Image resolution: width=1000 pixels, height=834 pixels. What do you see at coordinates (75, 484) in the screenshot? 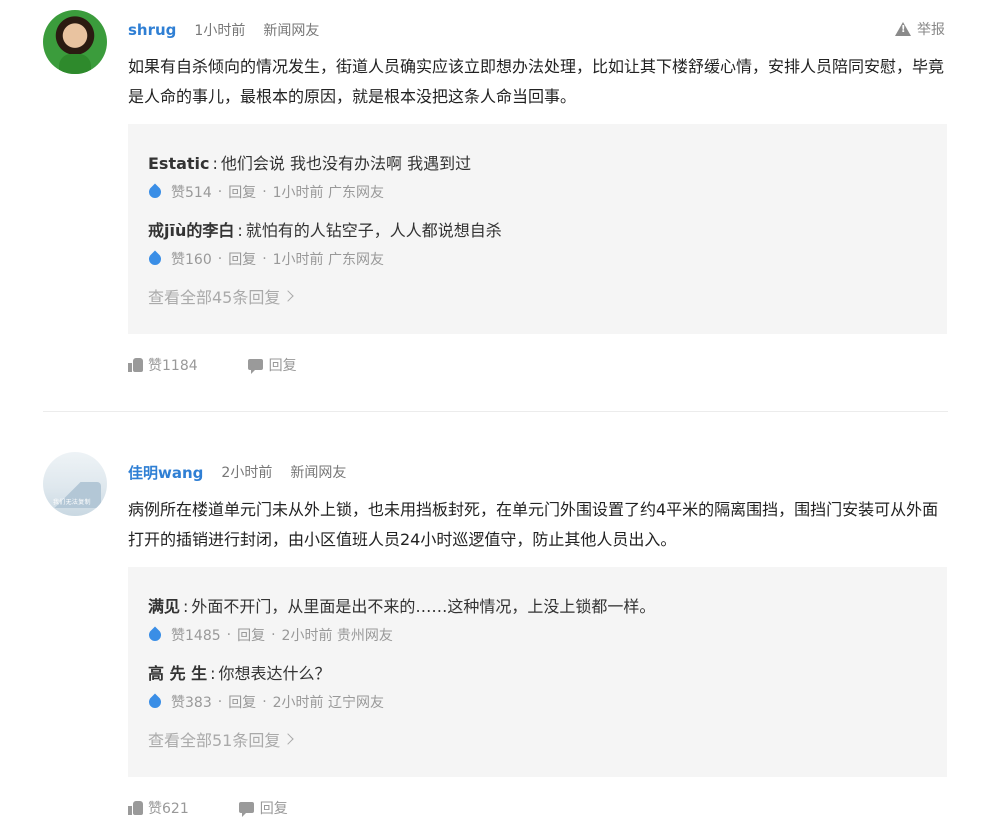
I see `avatar: 我们无法复制` at bounding box center [75, 484].